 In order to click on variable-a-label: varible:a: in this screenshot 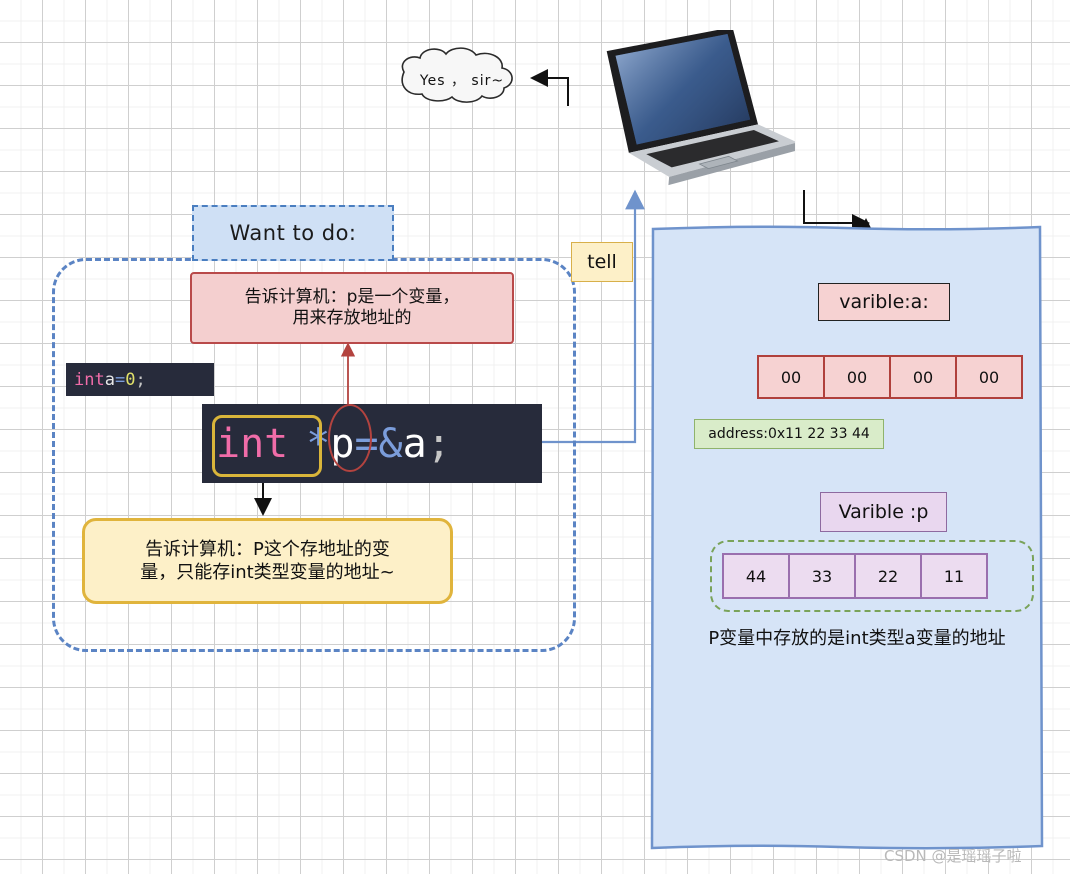, I will do `click(884, 302)`.